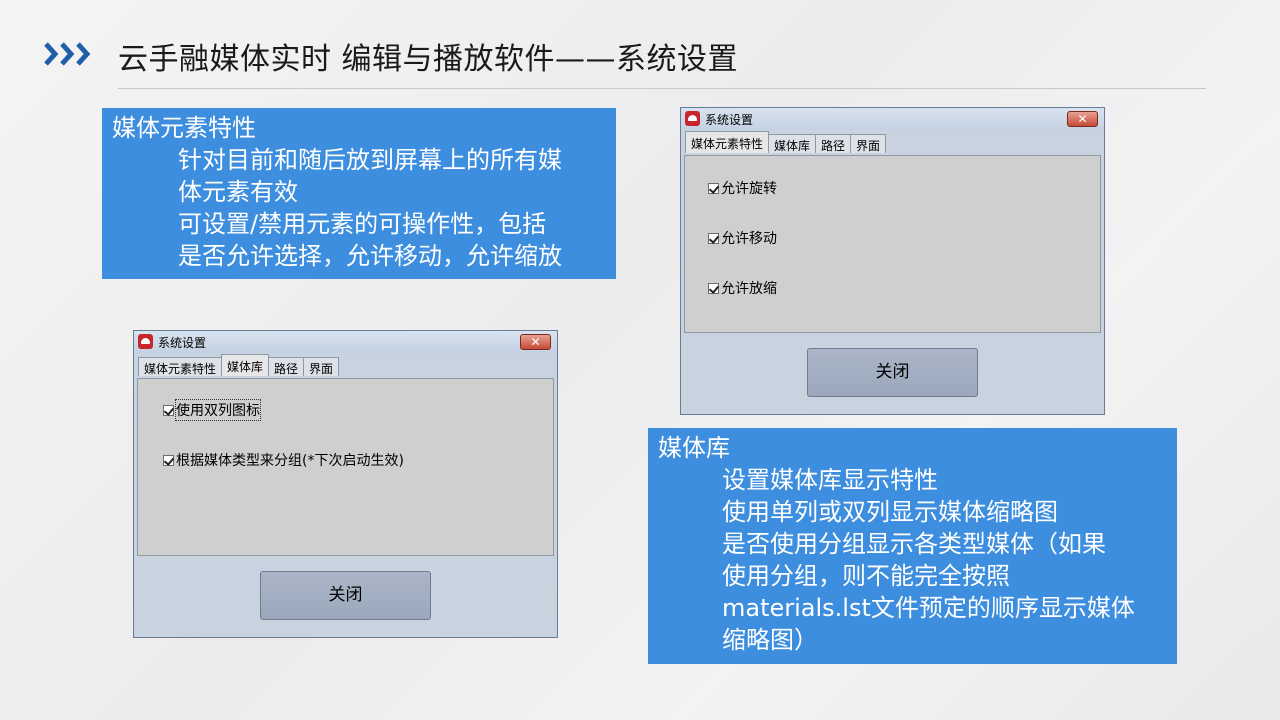 Image resolution: width=1280 pixels, height=720 pixels. Describe the element at coordinates (370, 160) in the screenshot. I see `info-line: 针对目前和随后放到屏幕上的所有媒` at that location.